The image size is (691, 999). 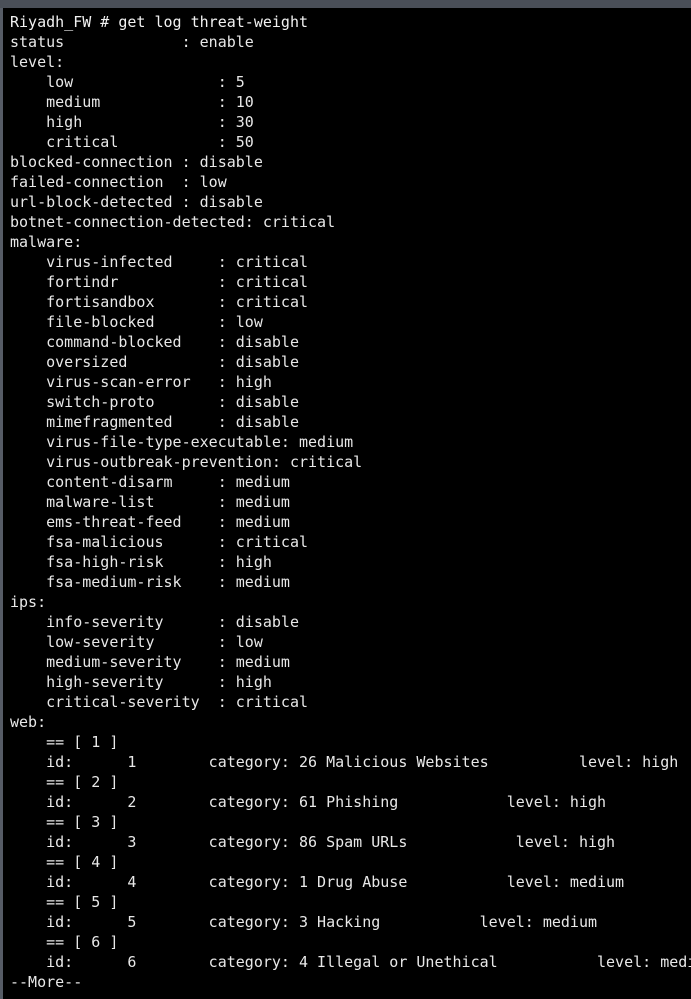 I want to click on console-line: fortisandbox : critical, so click(x=159, y=302).